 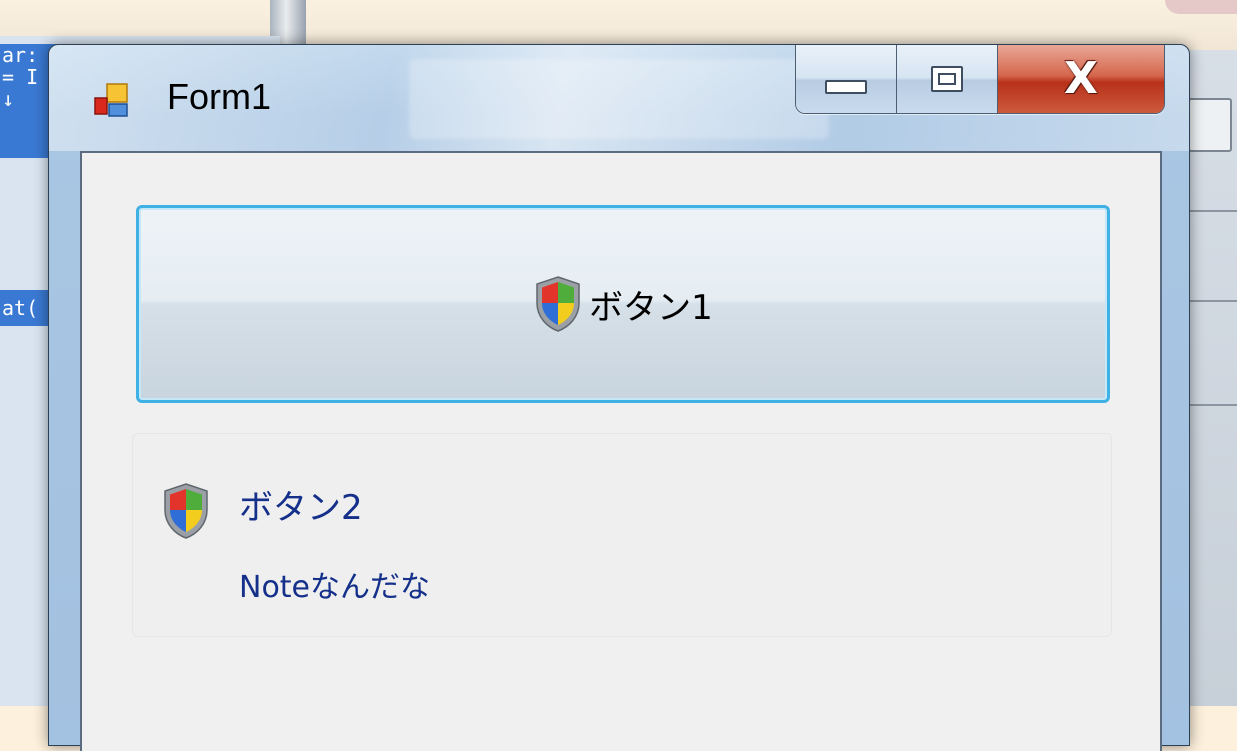 What do you see at coordinates (111, 101) in the screenshot?
I see `form-app-icon` at bounding box center [111, 101].